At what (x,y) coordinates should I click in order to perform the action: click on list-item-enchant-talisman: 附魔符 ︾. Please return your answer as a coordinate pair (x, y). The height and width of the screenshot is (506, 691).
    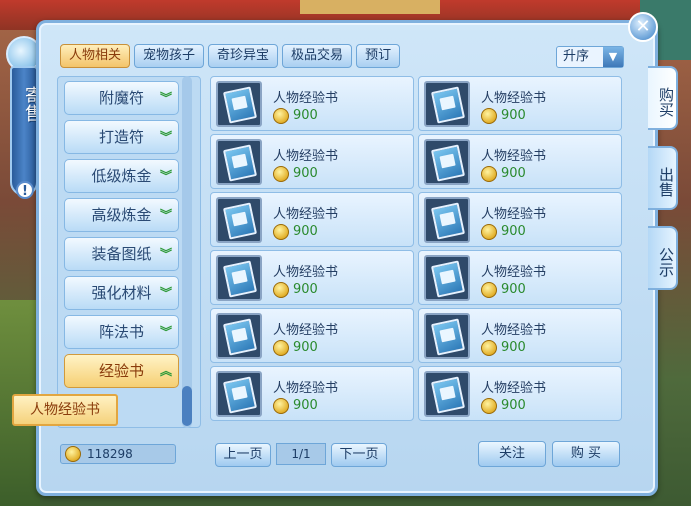
    Looking at the image, I should click on (121, 98).